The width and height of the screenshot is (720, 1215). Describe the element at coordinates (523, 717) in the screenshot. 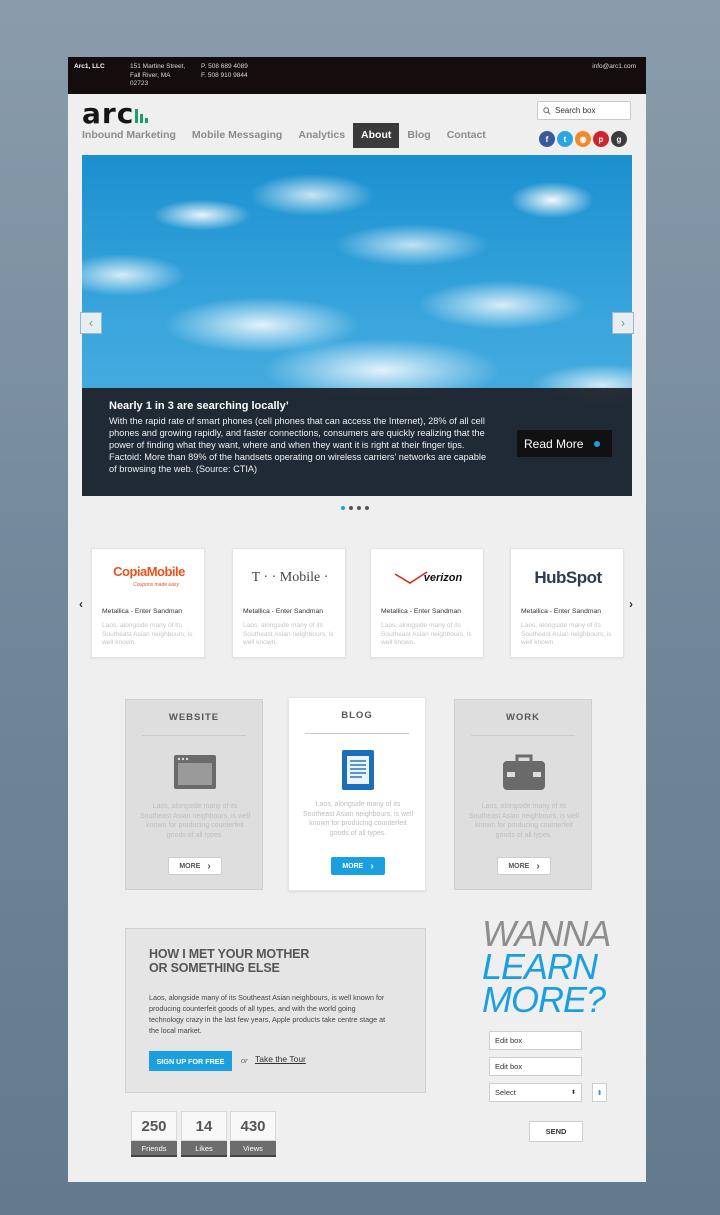

I see `service-title: WORK` at that location.